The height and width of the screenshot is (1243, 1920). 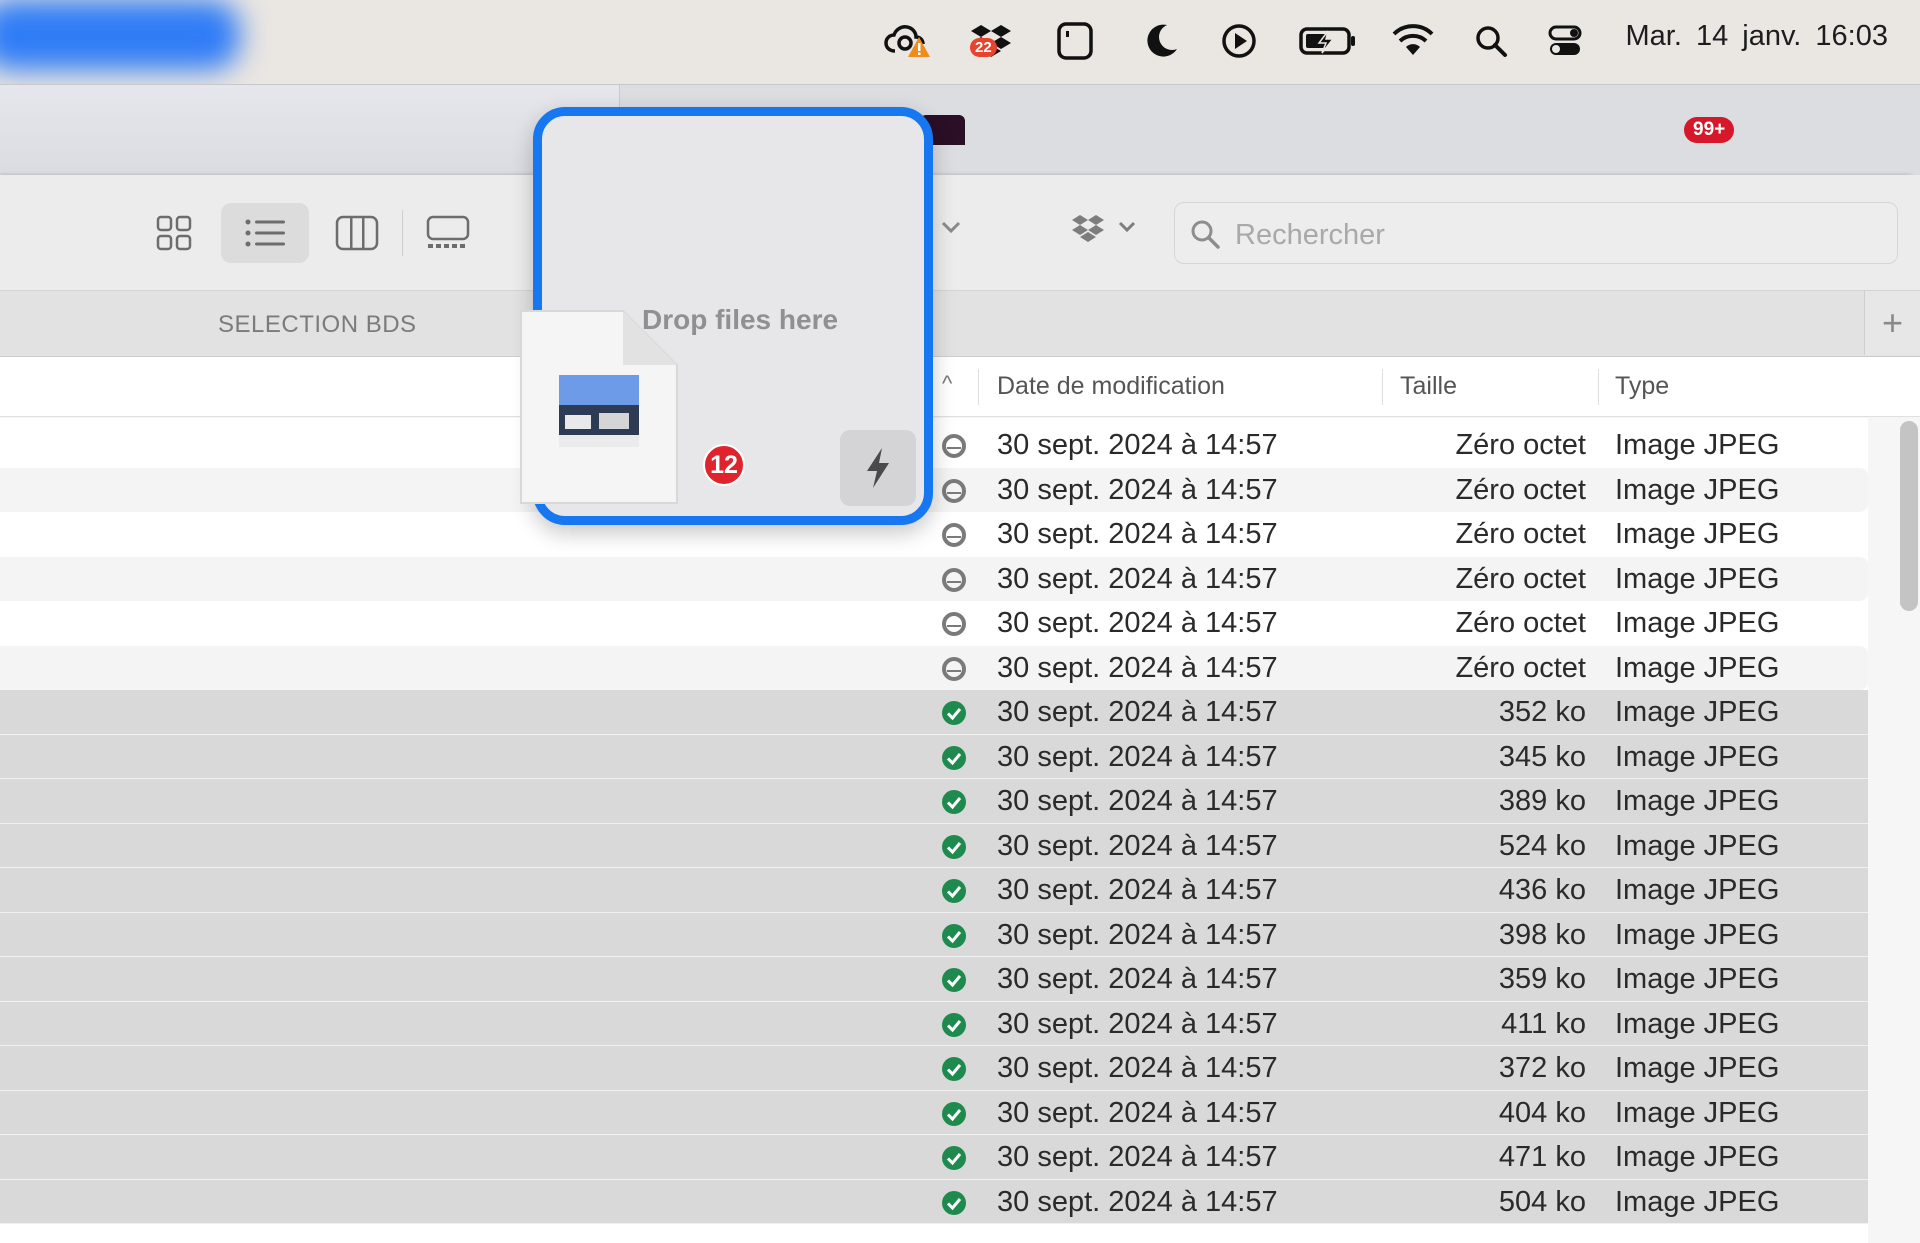 What do you see at coordinates (960, 42) in the screenshot?
I see `menu-bar: 22 Mar. 14 janv. 16:03` at bounding box center [960, 42].